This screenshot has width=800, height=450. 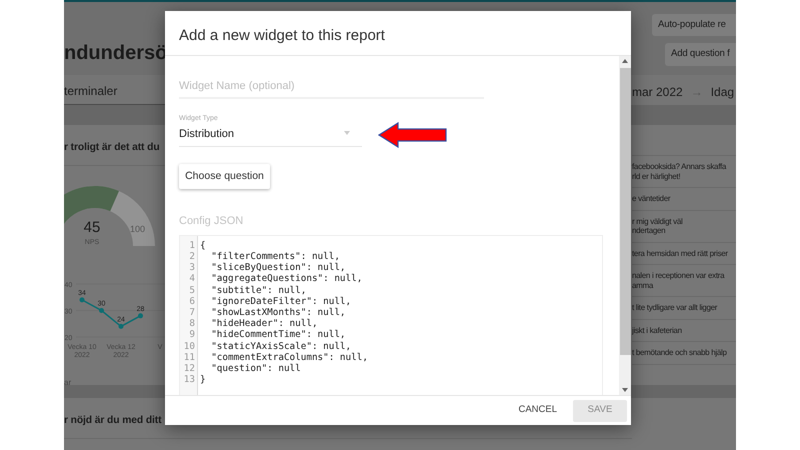 What do you see at coordinates (722, 92) in the screenshot?
I see `date-to: Idag` at bounding box center [722, 92].